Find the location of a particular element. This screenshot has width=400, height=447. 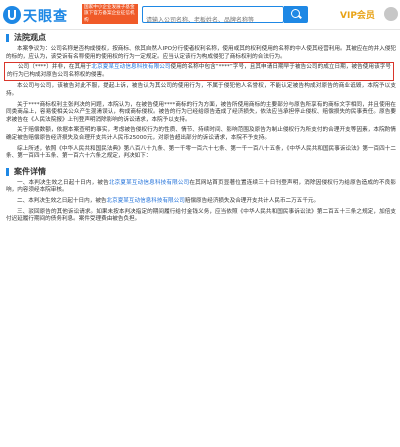

logo-icon is located at coordinates (12, 15).